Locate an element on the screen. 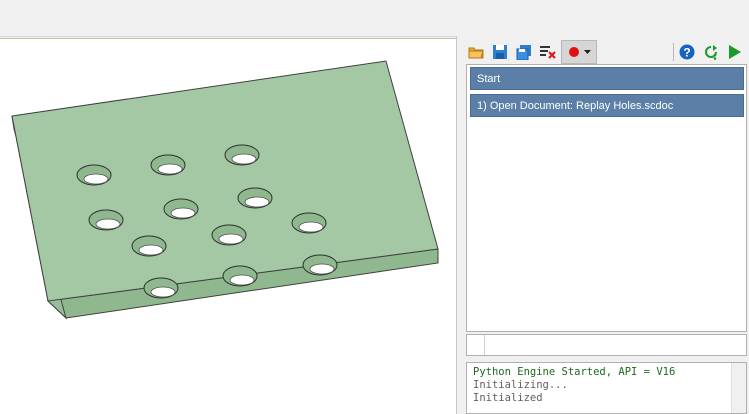 The height and width of the screenshot is (414, 749). toolbar-separator is located at coordinates (673, 52).